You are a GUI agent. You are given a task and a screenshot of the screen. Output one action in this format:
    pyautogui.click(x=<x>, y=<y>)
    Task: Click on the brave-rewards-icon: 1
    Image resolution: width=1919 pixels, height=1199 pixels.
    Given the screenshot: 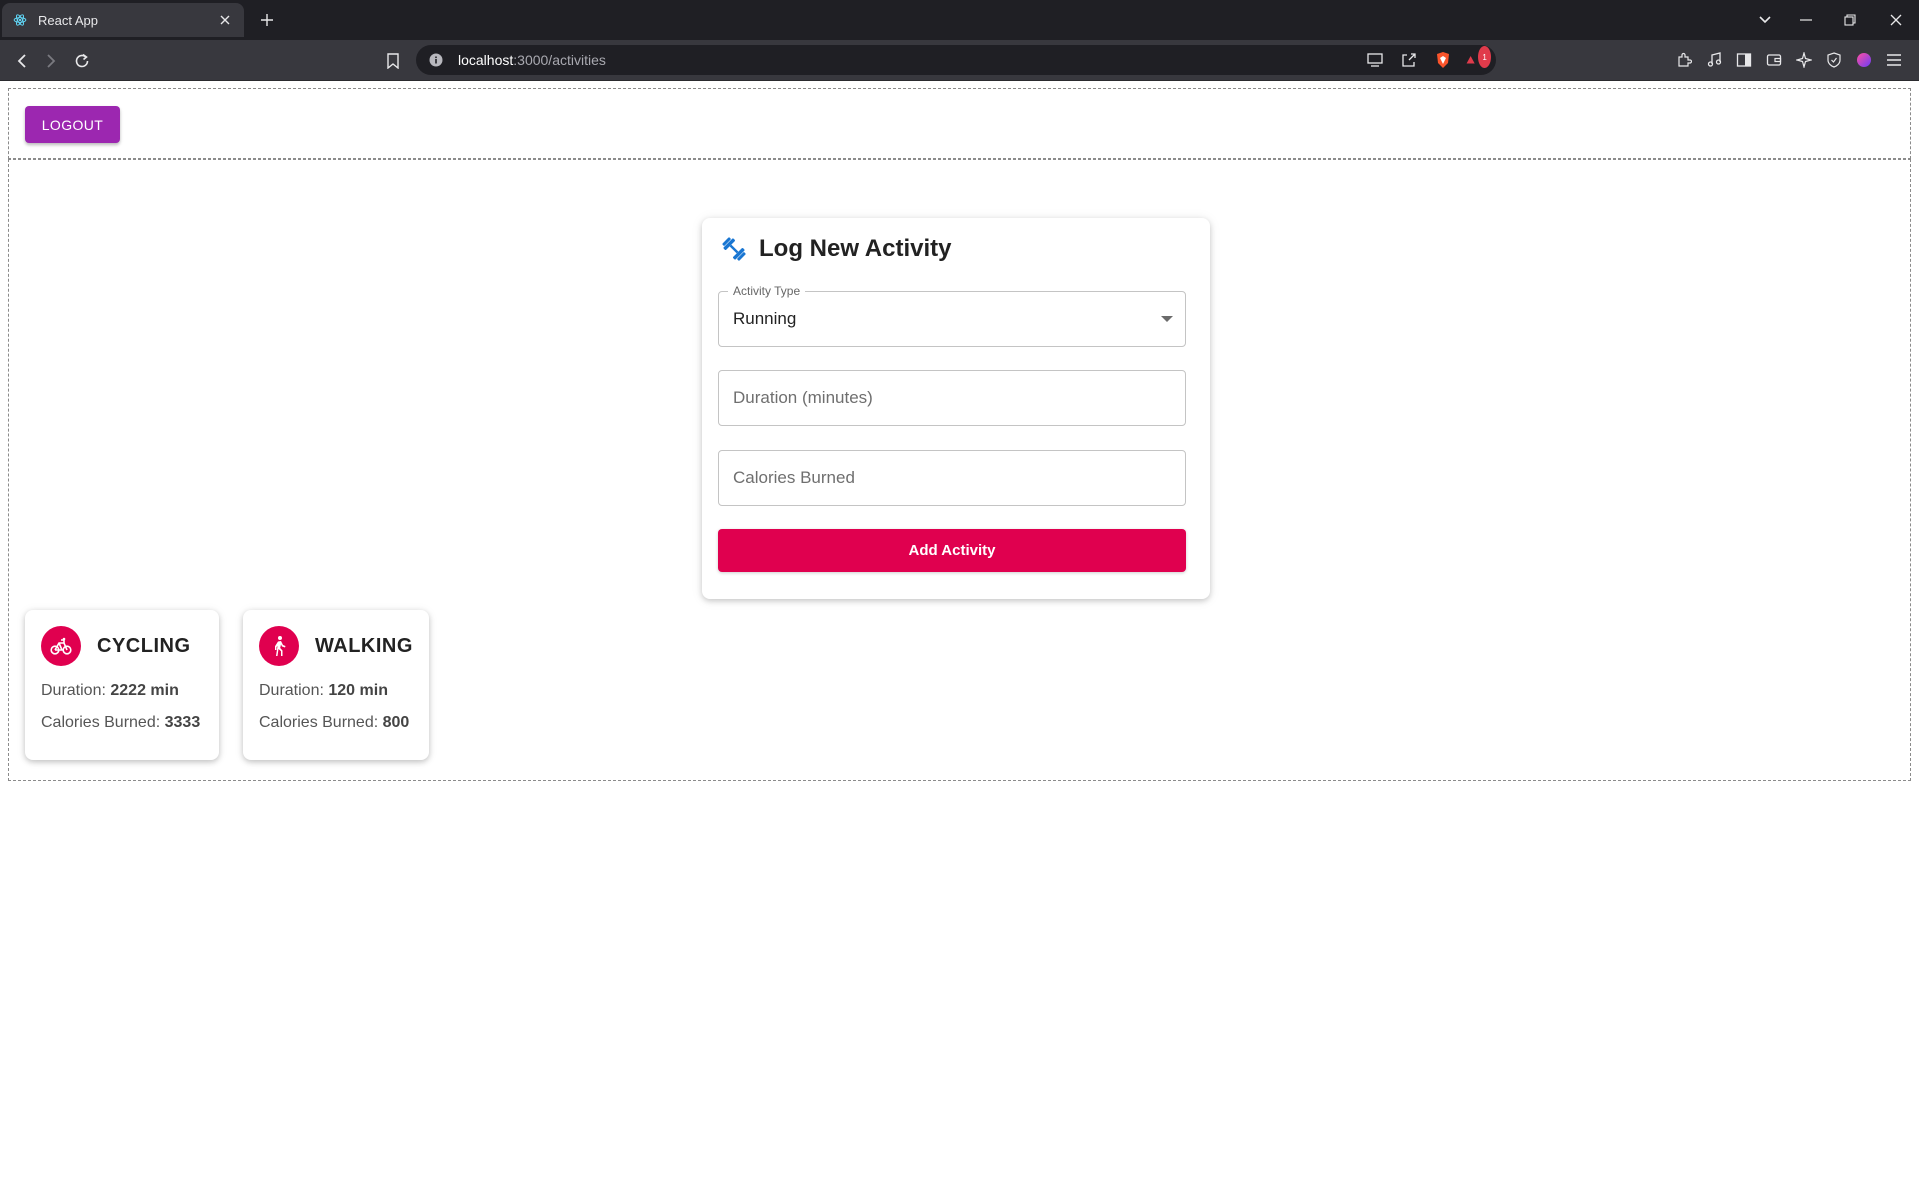 What is the action you would take?
    pyautogui.click(x=1478, y=58)
    